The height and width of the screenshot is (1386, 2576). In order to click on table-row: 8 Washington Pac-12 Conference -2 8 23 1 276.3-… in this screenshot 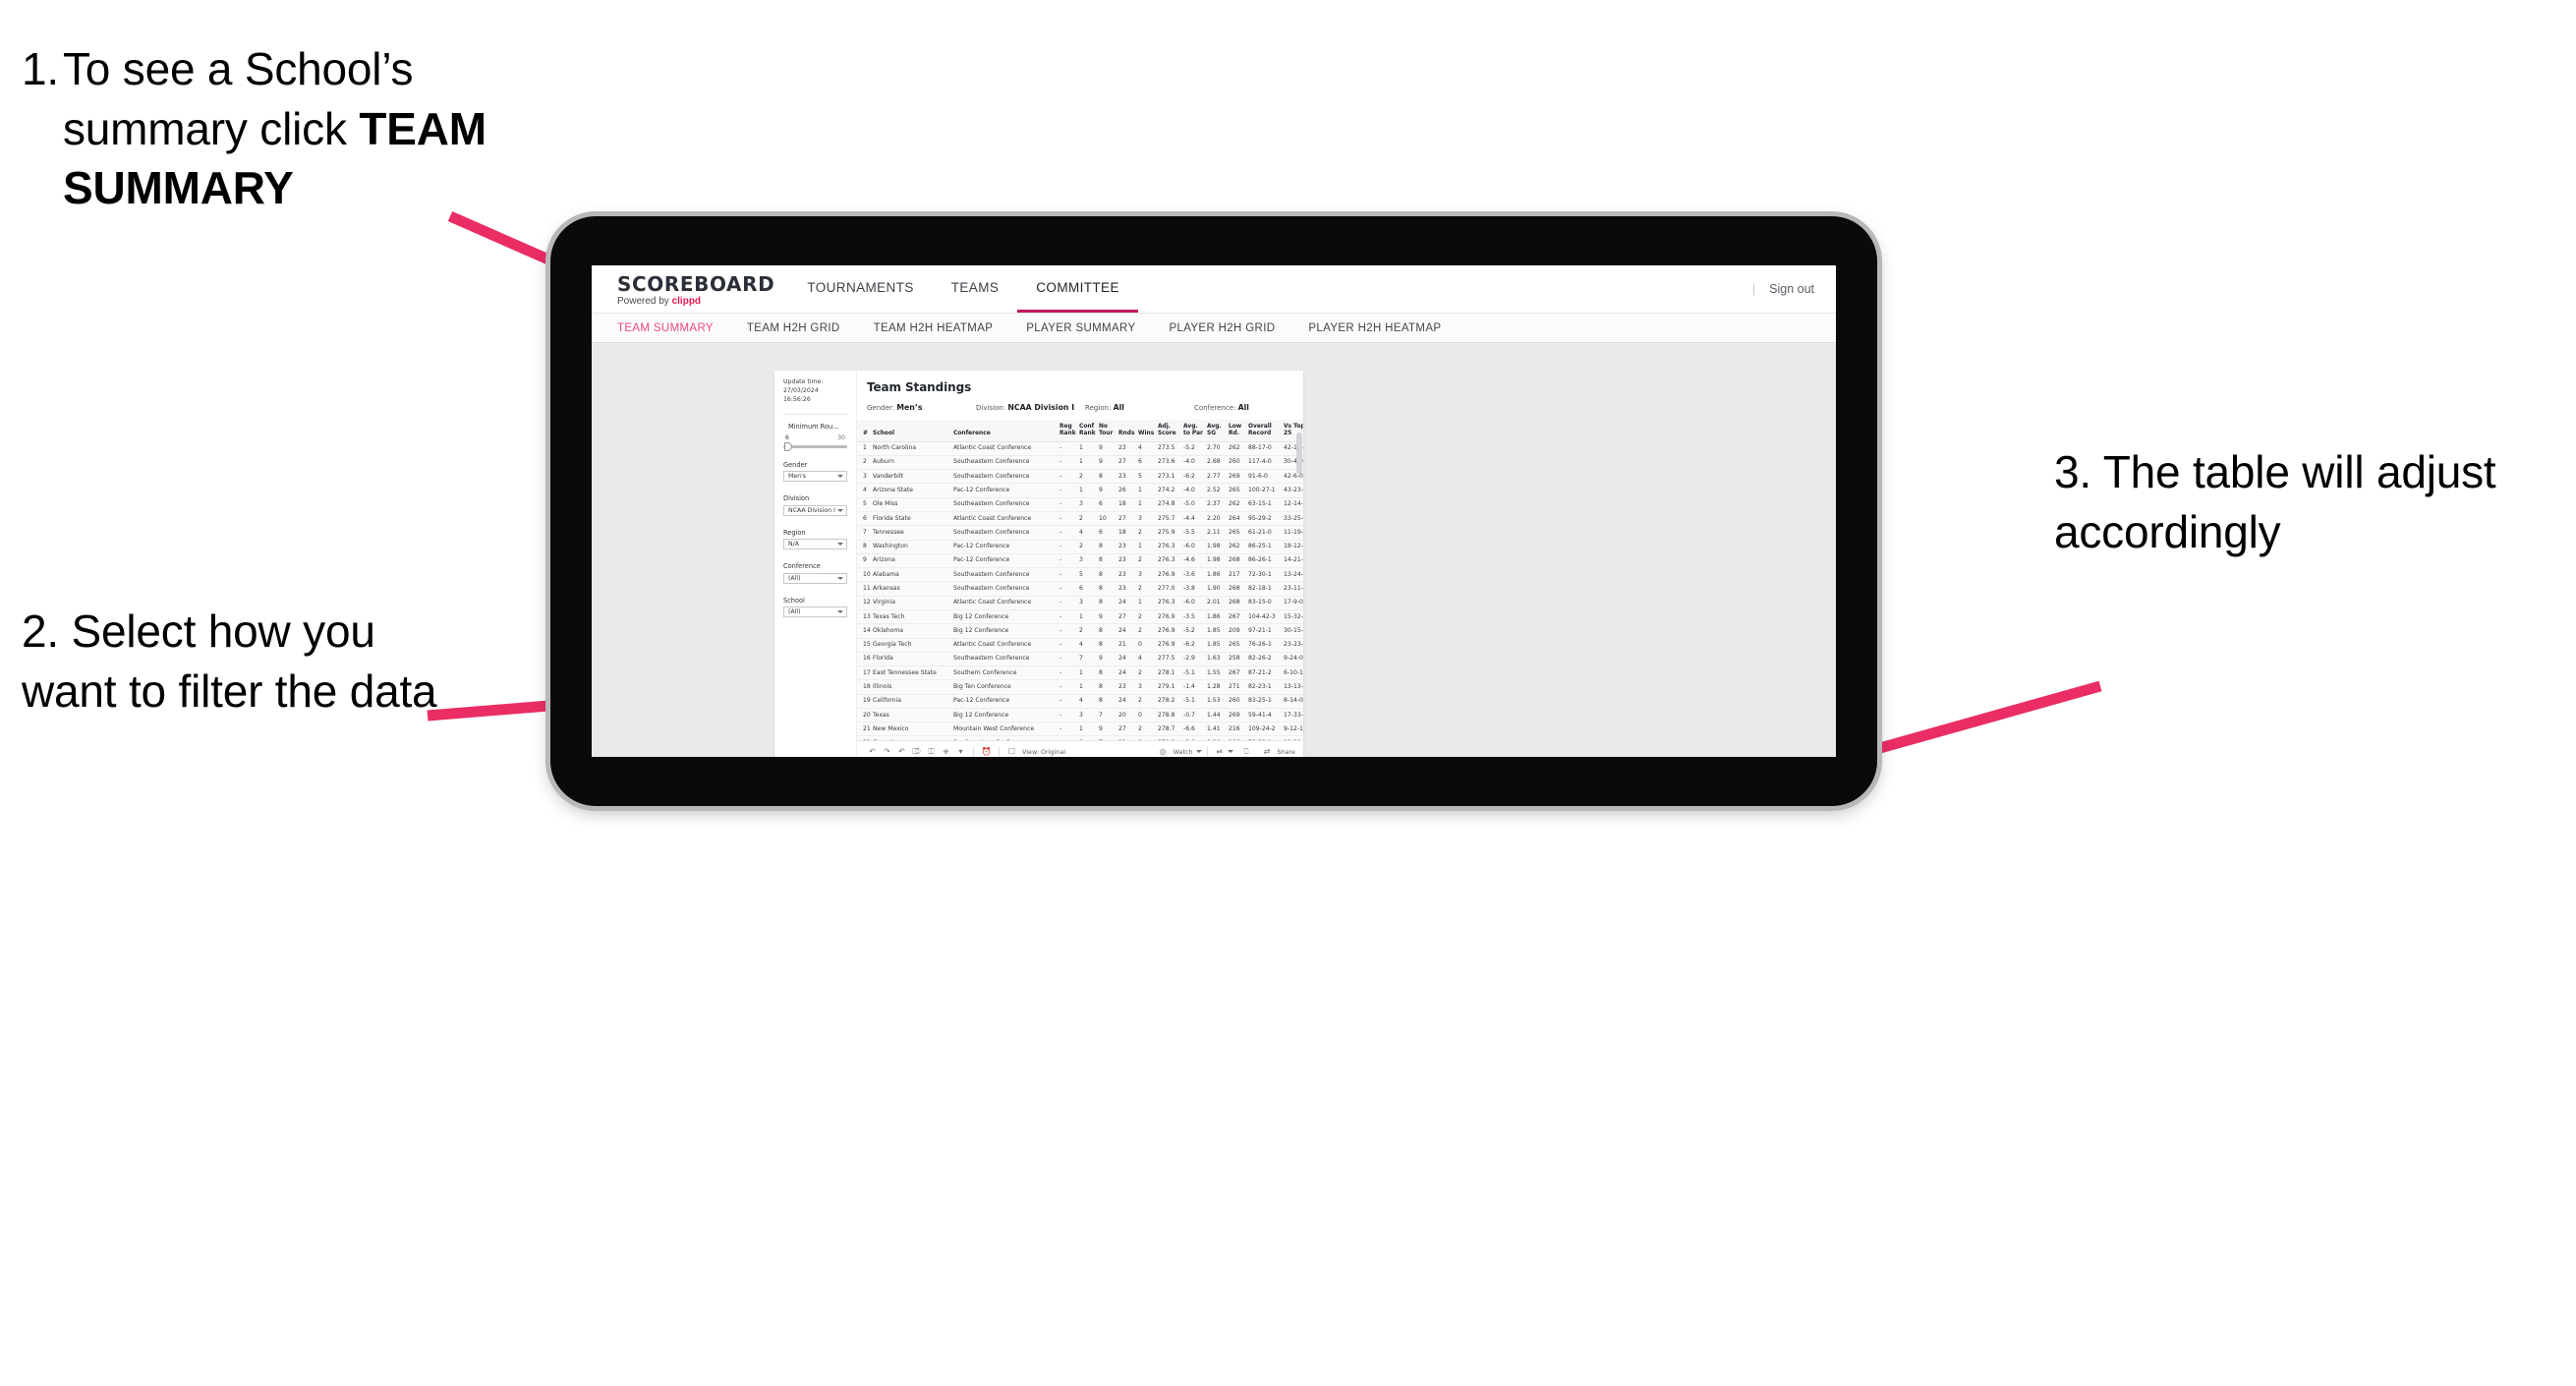, I will do `click(1080, 547)`.